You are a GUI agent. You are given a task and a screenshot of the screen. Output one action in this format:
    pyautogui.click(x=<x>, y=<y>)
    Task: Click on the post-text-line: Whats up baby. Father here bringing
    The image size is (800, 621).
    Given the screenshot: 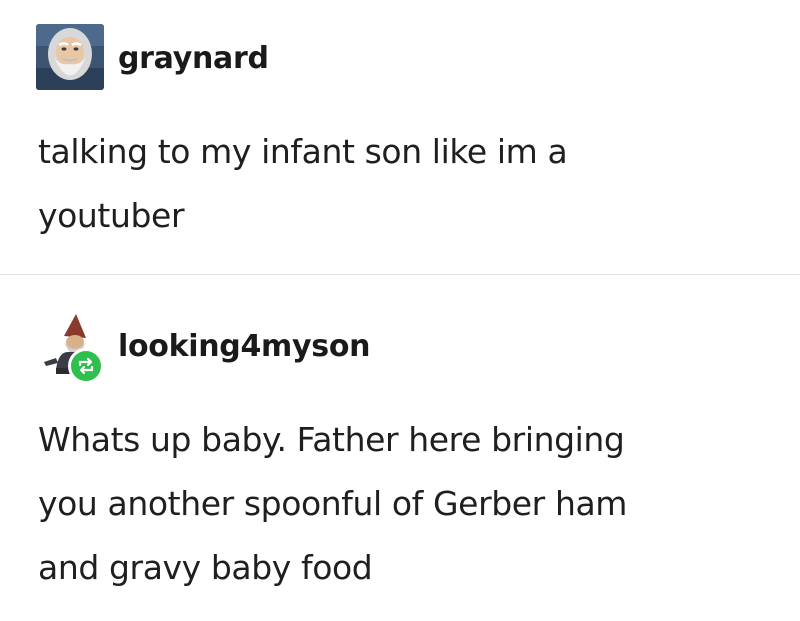 What is the action you would take?
    pyautogui.click(x=331, y=439)
    